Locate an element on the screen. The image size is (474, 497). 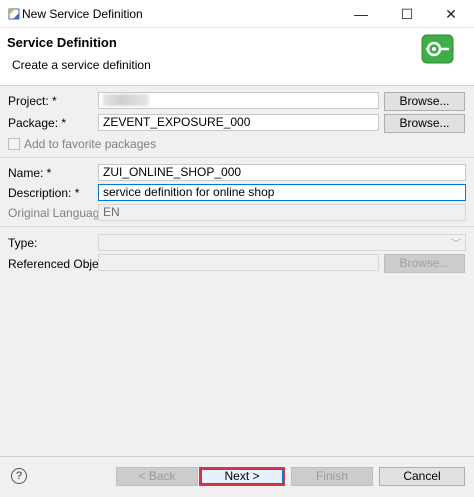
service-definition-icon is located at coordinates (437, 49).